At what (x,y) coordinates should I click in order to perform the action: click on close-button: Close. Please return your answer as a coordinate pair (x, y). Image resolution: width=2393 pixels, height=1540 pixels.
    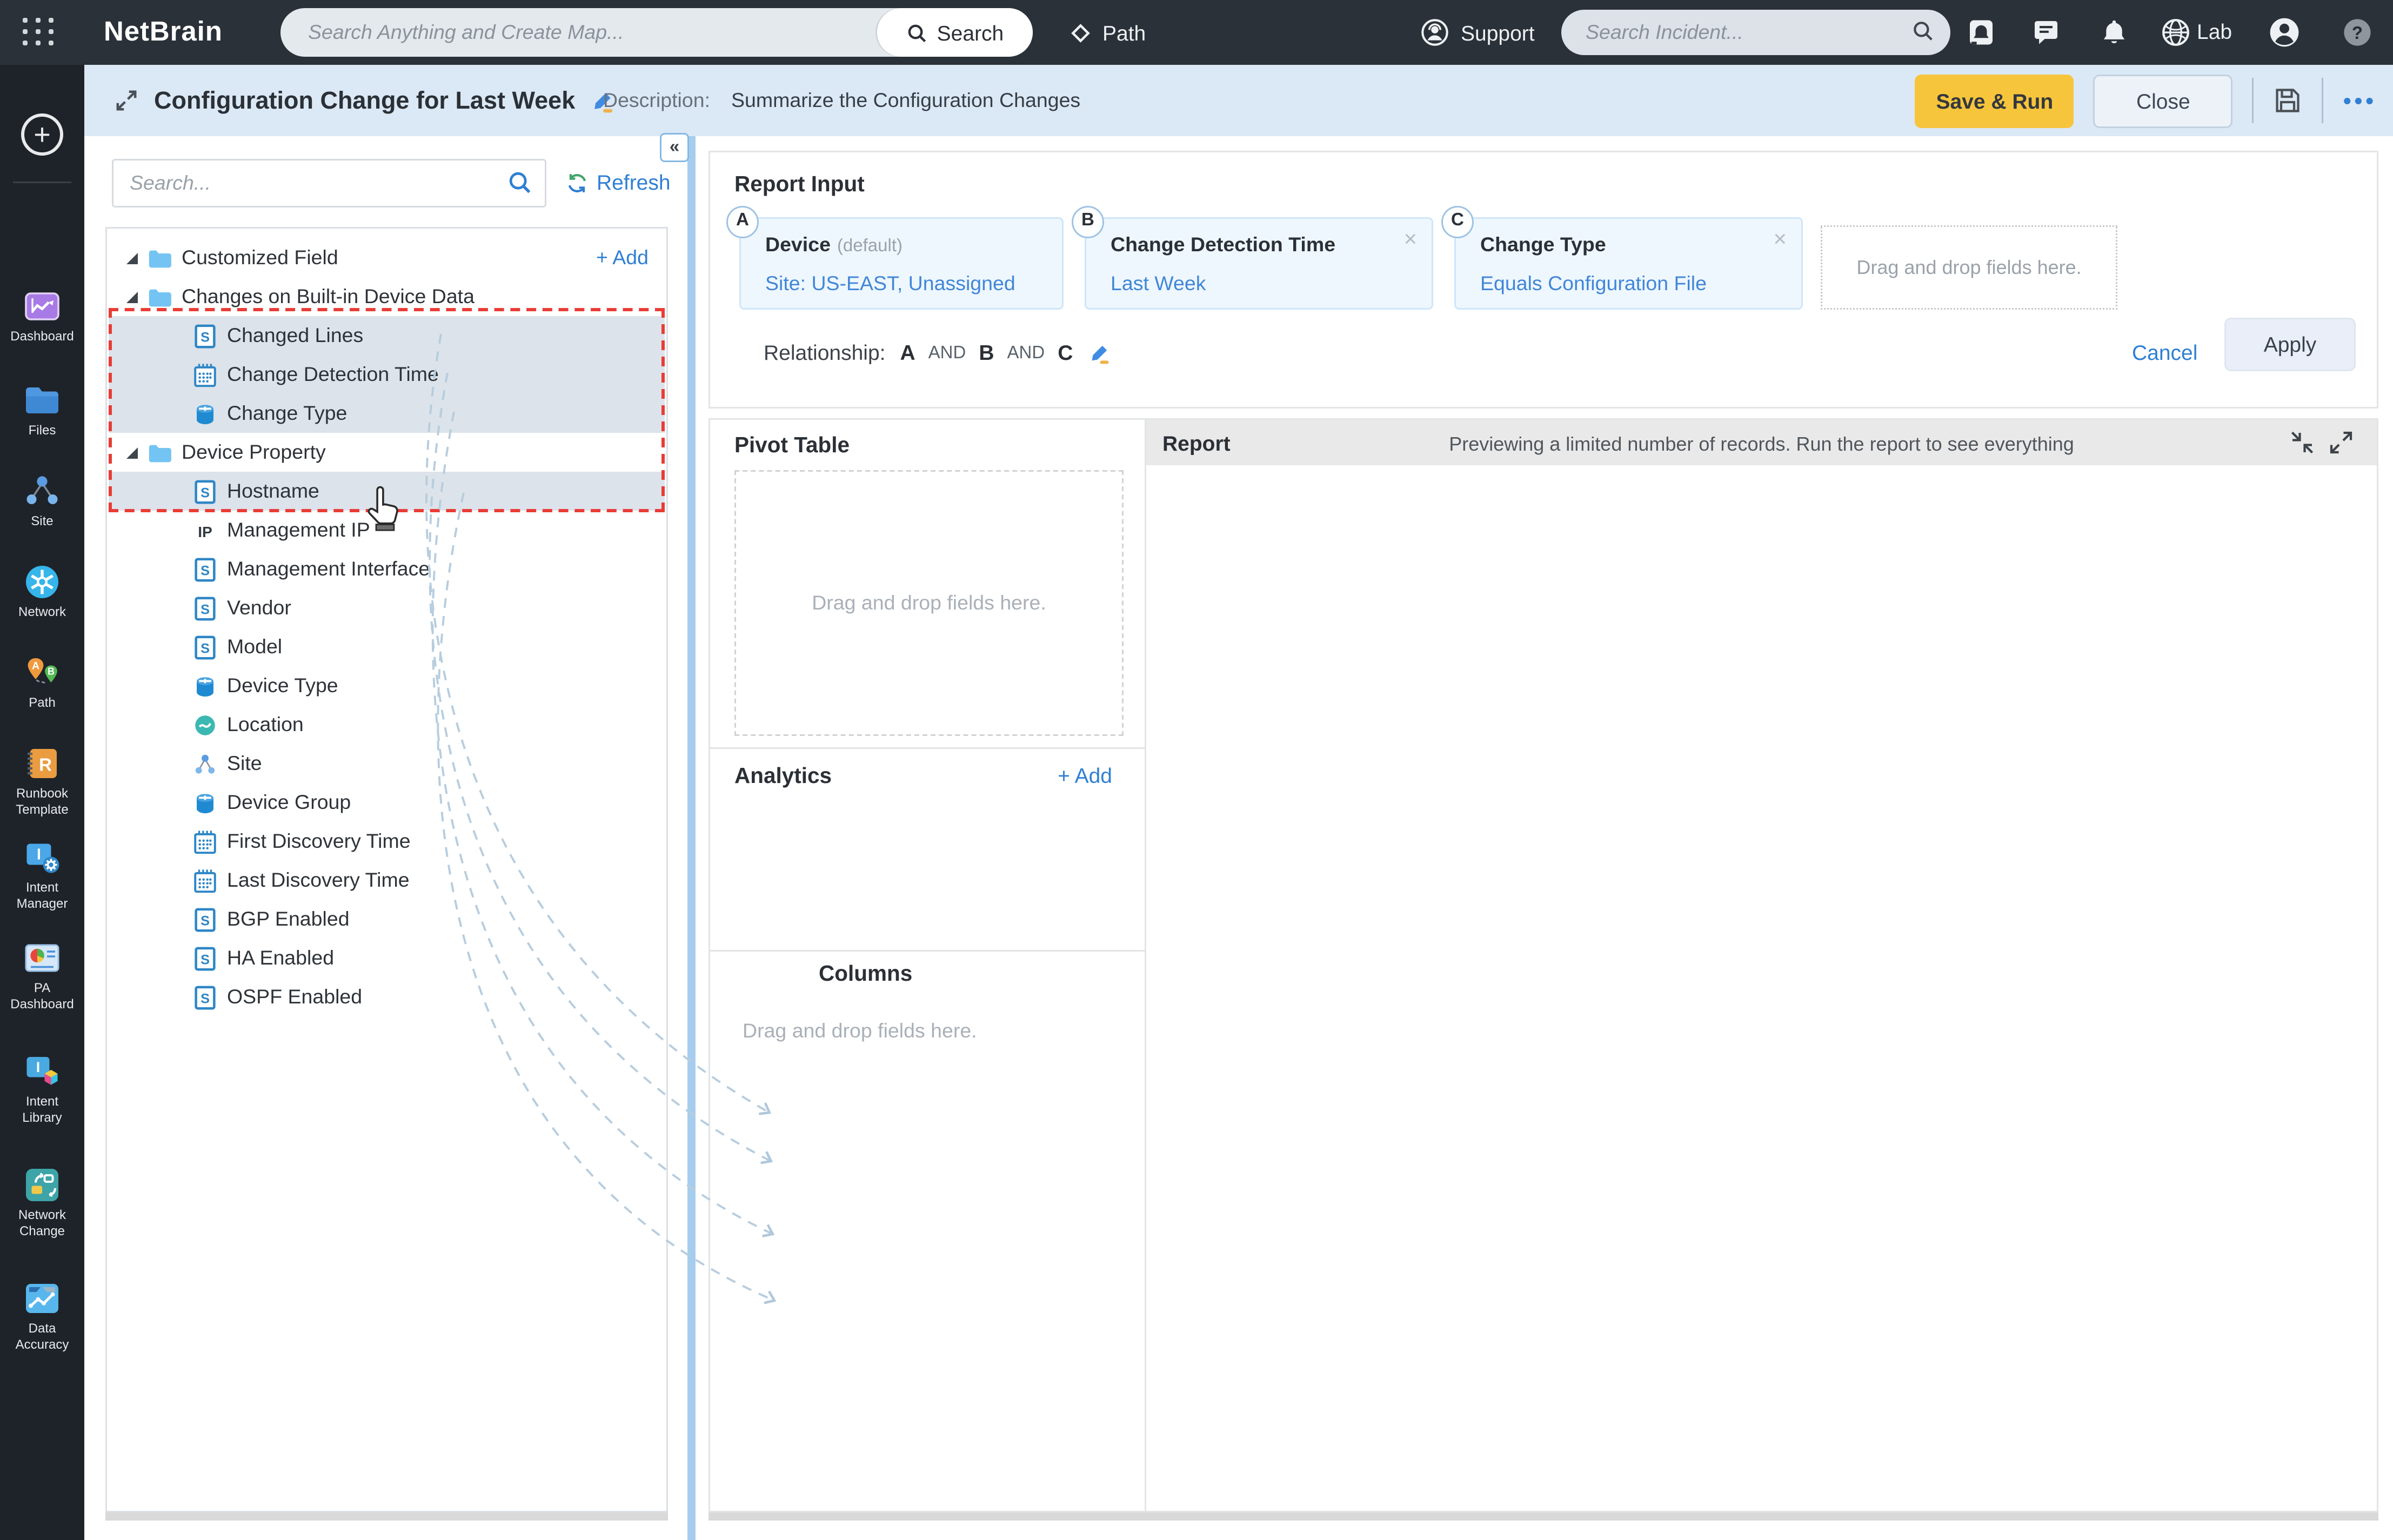
    Looking at the image, I should click on (2163, 100).